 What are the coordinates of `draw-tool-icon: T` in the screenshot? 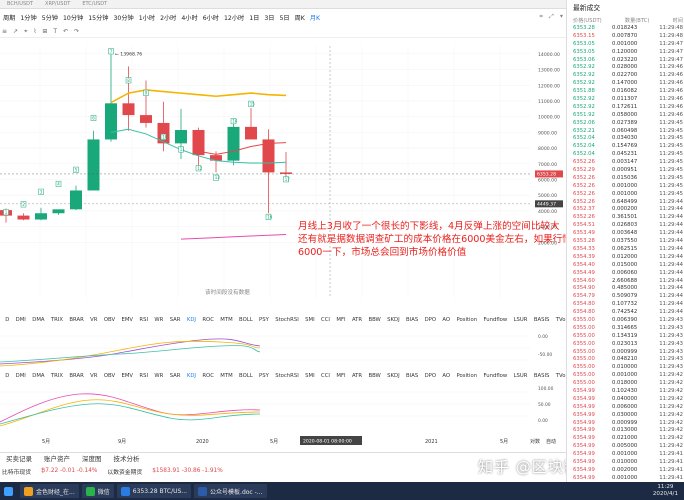 It's located at (55, 31).